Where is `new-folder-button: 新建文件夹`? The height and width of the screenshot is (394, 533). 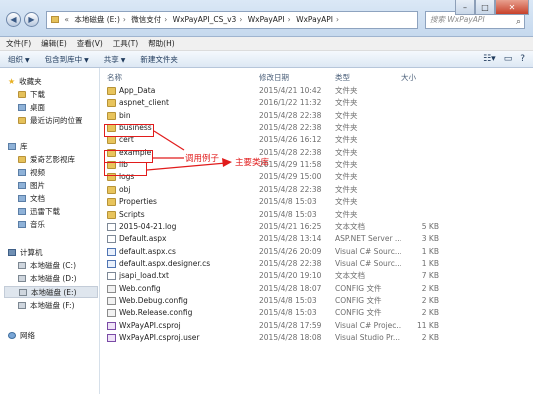 new-folder-button: 新建文件夹 is located at coordinates (159, 59).